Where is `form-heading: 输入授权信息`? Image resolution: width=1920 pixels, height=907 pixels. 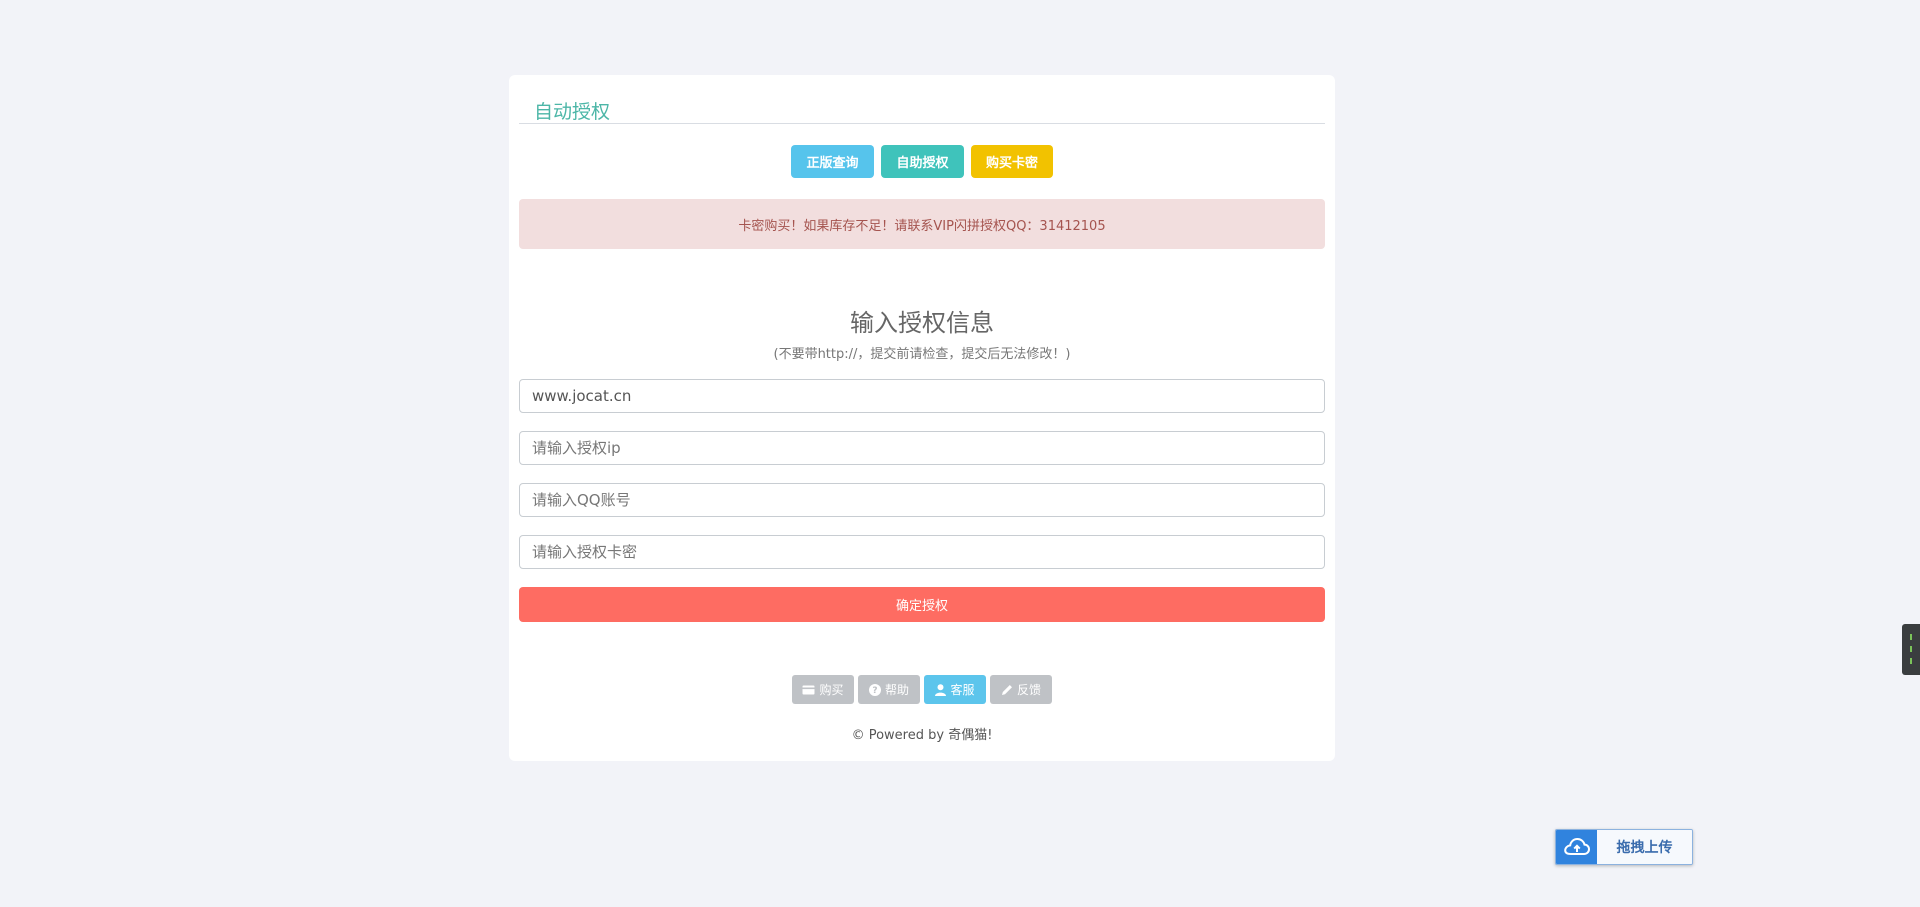
form-heading: 输入授权信息 is located at coordinates (922, 323).